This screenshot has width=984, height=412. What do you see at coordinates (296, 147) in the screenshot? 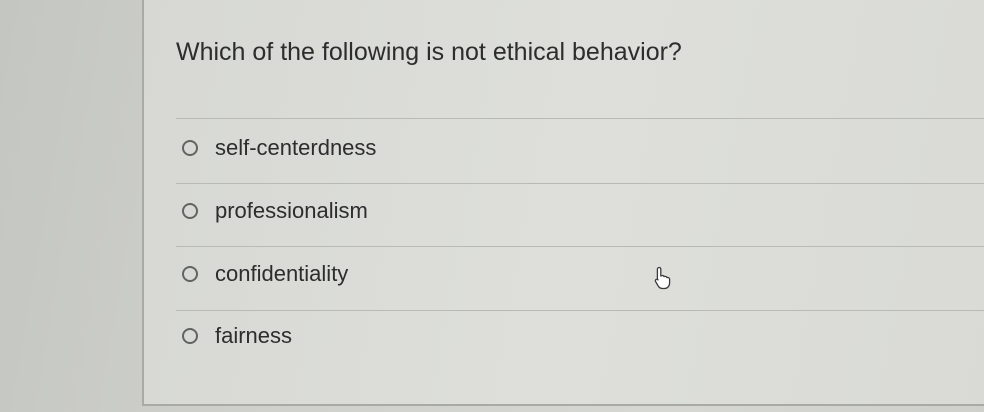
I see `option-label: self-centerdness` at bounding box center [296, 147].